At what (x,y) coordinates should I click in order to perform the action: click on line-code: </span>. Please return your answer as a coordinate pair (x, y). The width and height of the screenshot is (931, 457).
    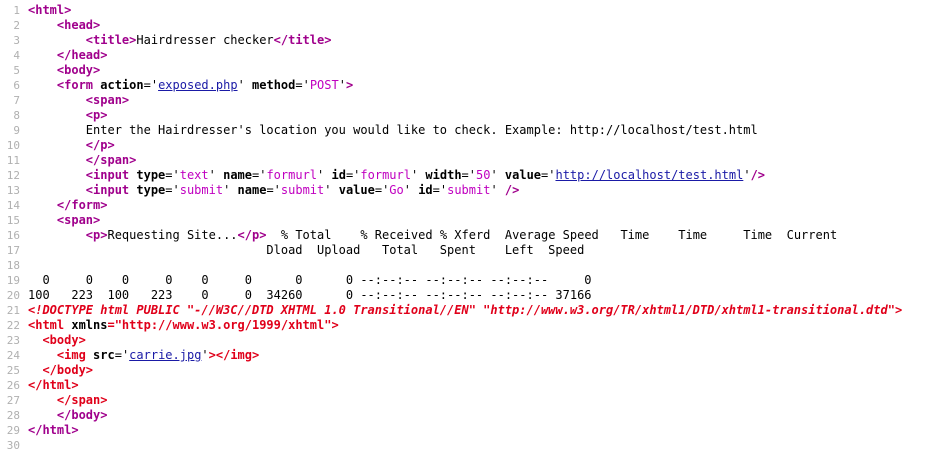
    Looking at the image, I should click on (82, 160).